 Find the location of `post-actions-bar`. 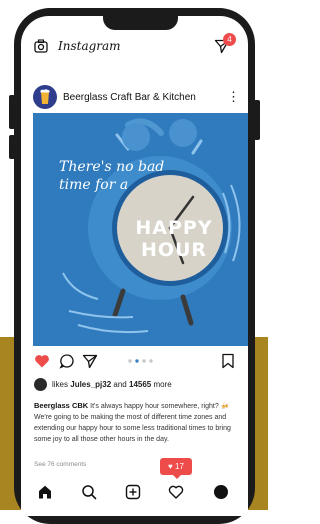

post-actions-bar is located at coordinates (134, 363).